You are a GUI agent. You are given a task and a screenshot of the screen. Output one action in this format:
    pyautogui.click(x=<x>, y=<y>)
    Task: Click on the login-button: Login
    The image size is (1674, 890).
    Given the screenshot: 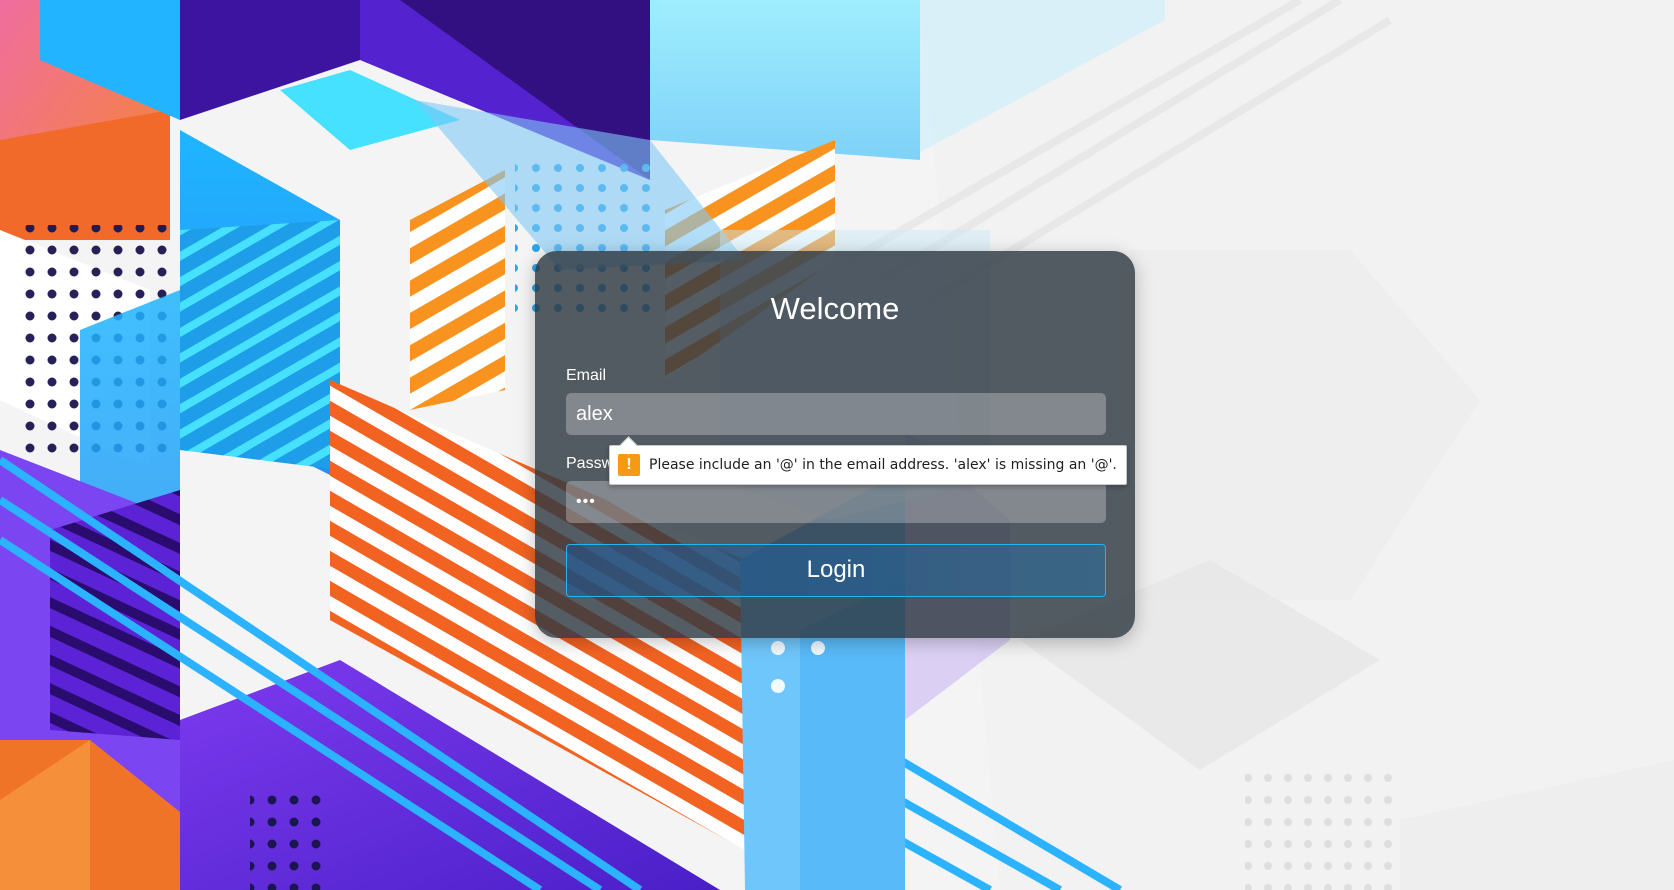 What is the action you would take?
    pyautogui.click(x=836, y=570)
    